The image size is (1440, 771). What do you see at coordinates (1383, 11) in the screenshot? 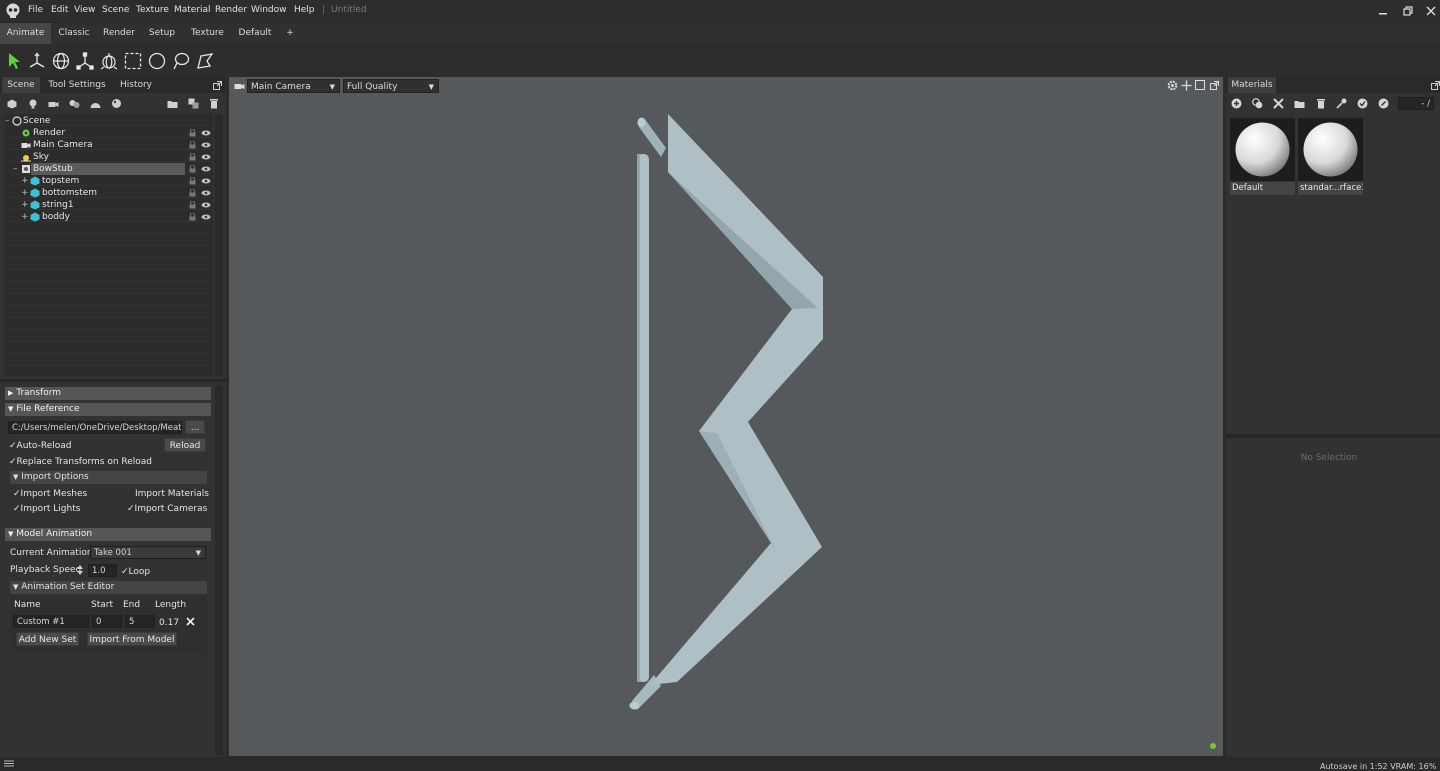
I see `minimize-icon` at bounding box center [1383, 11].